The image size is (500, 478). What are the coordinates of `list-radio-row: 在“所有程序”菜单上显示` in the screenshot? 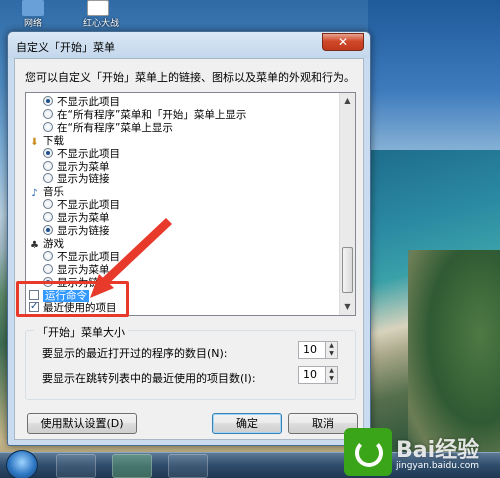 It's located at (108, 128).